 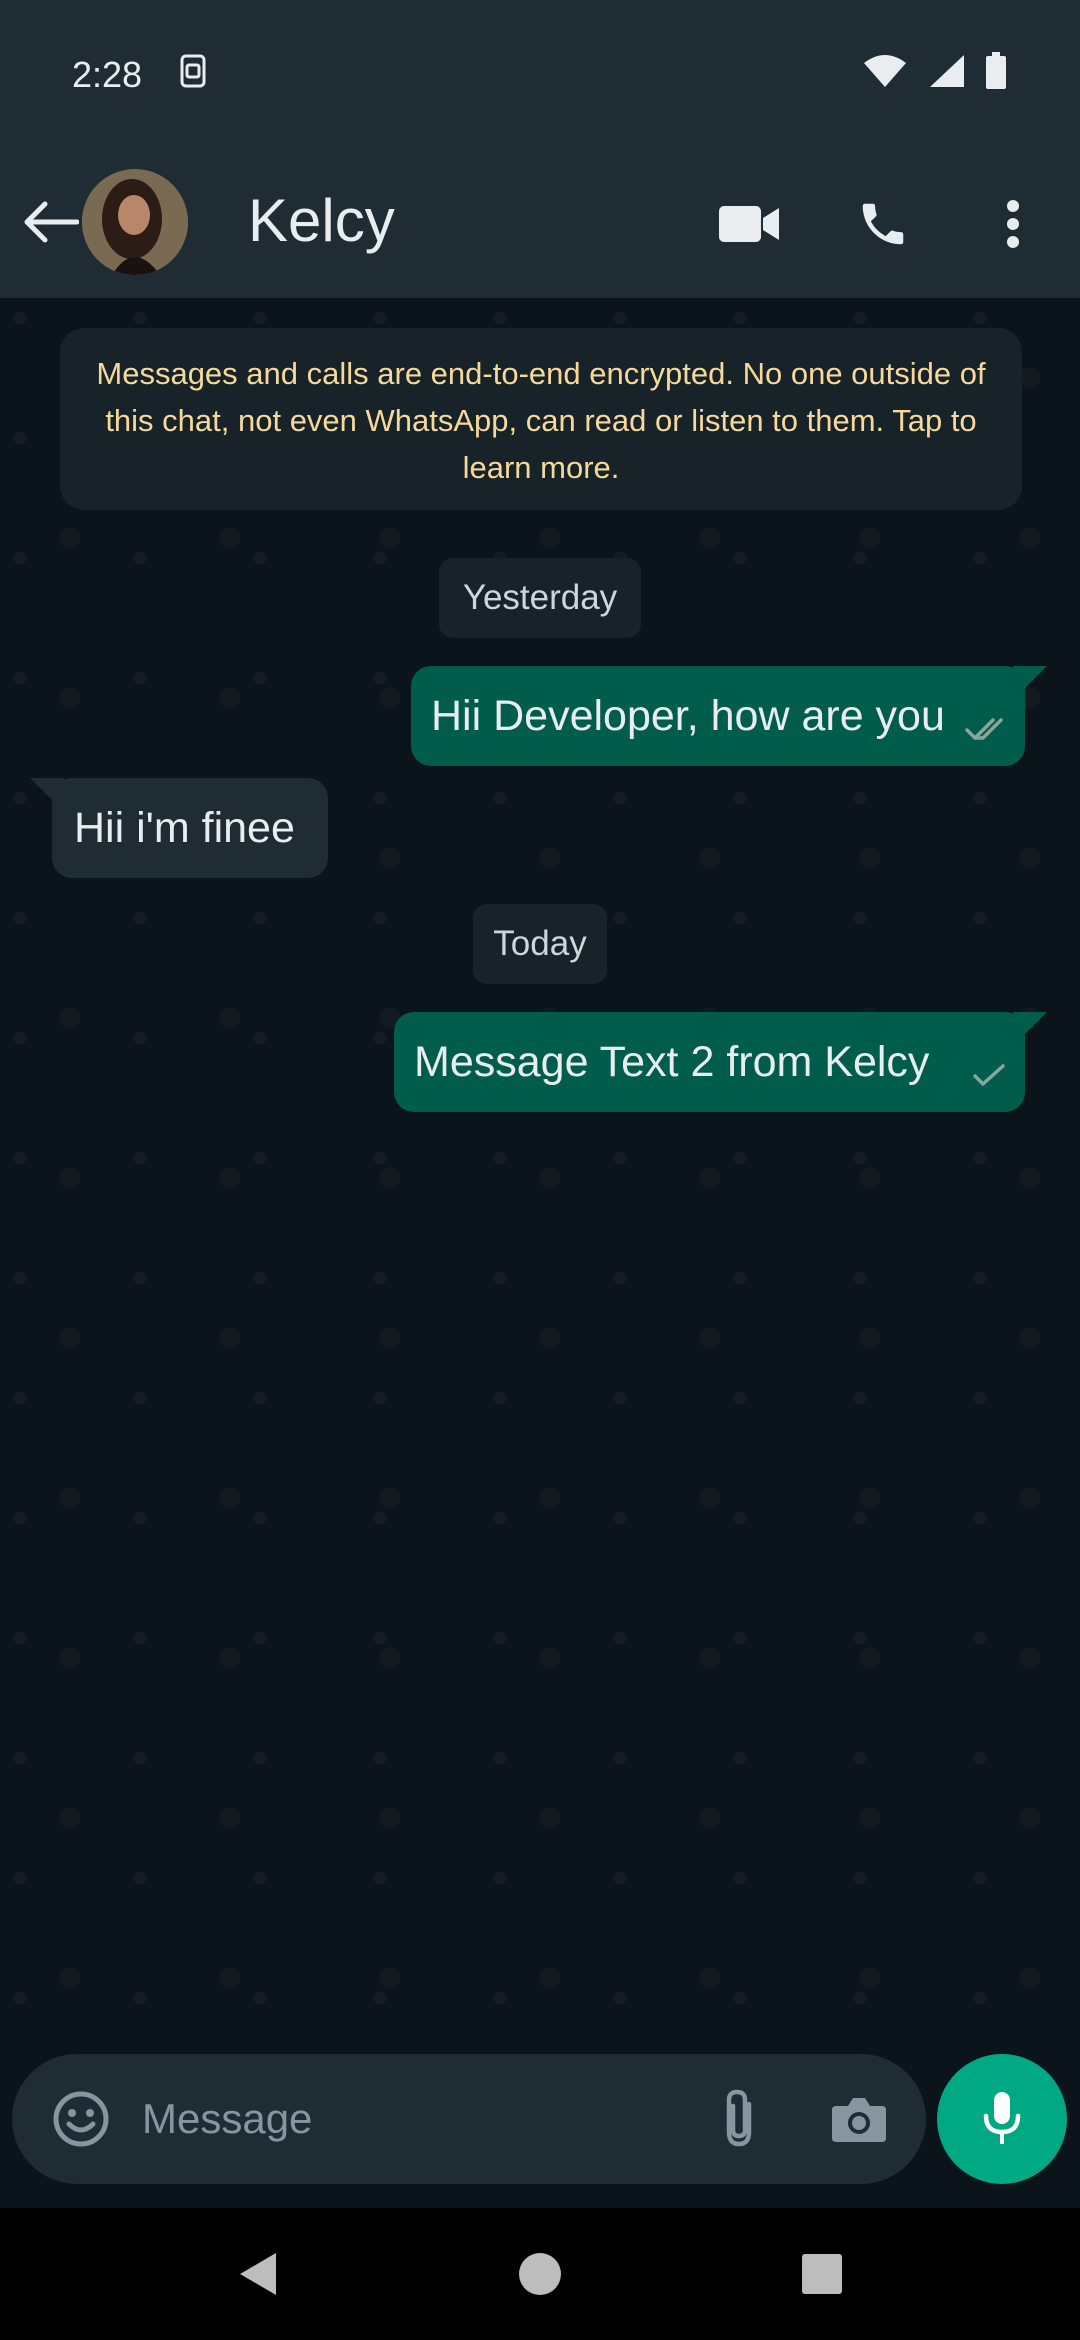 I want to click on status-right, so click(x=935, y=75).